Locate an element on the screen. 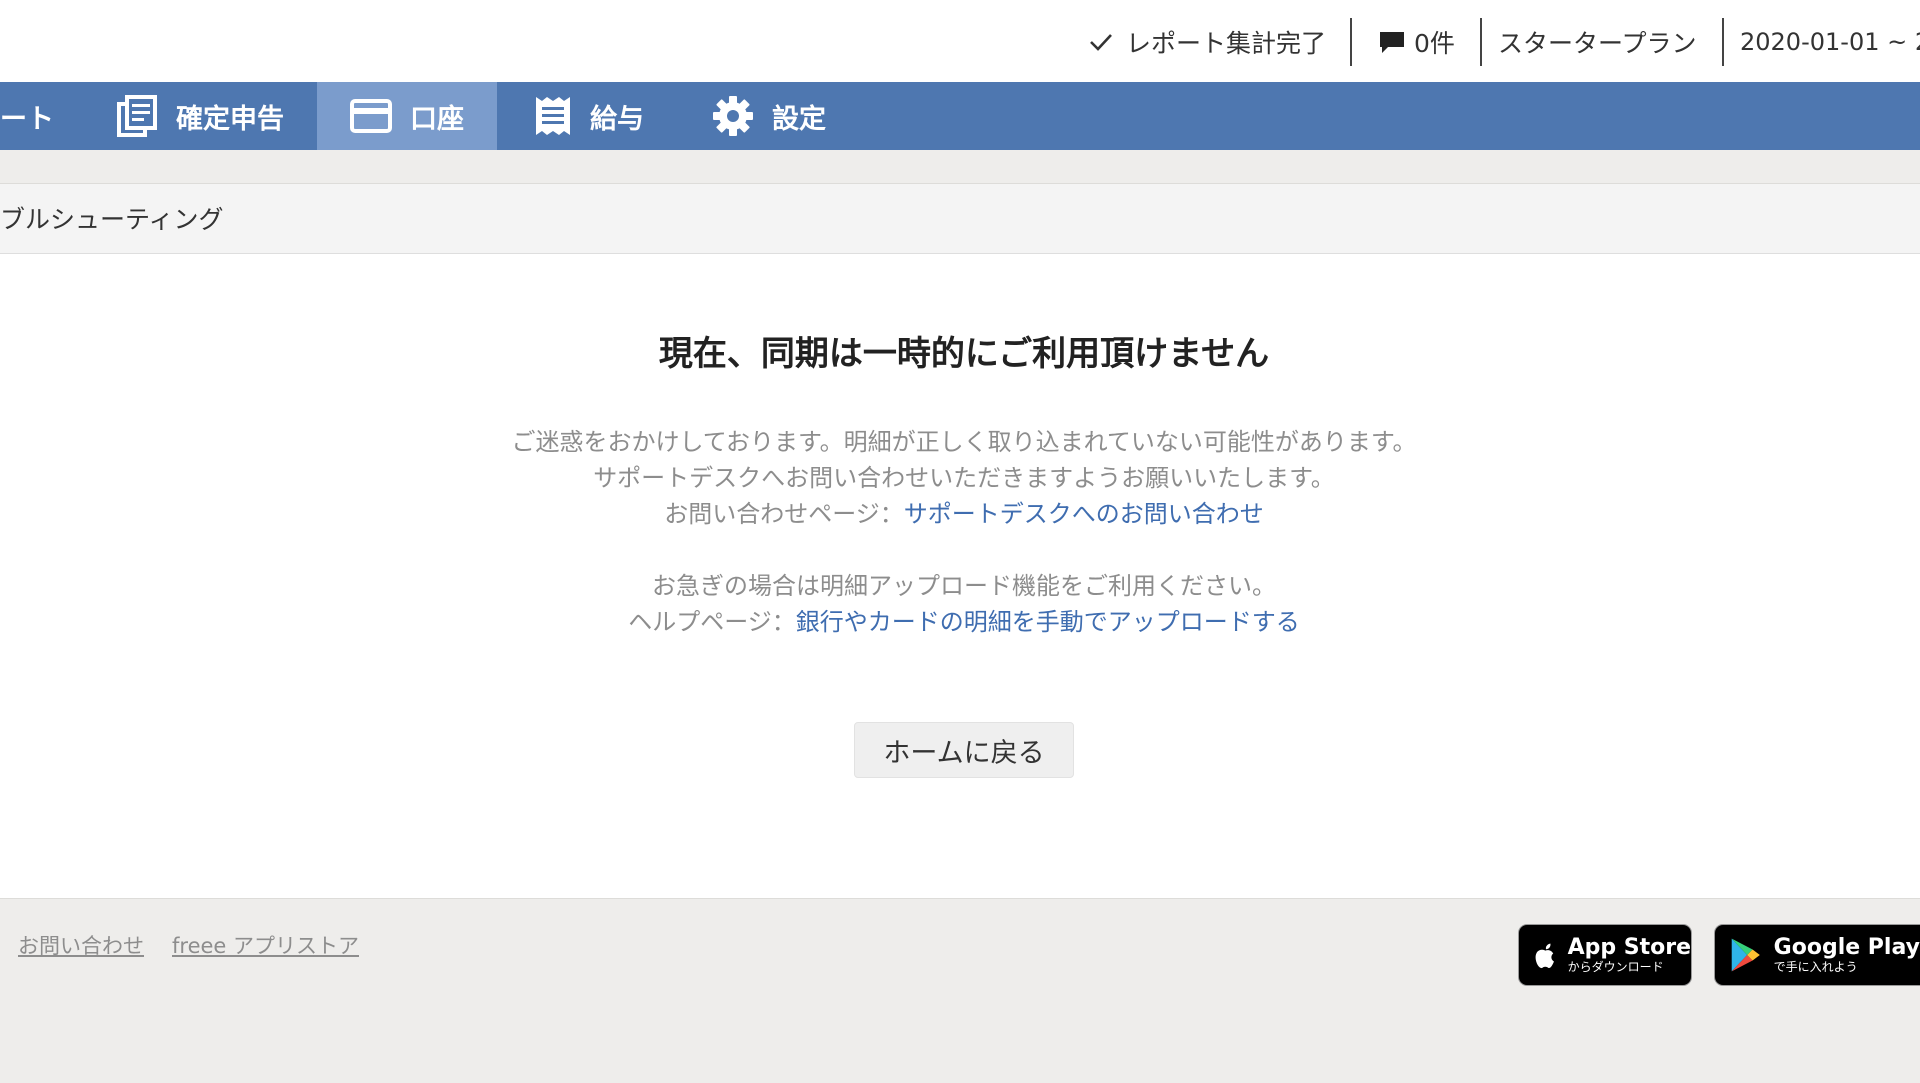 The height and width of the screenshot is (1083, 1920). home-button: ホームに戻る is located at coordinates (964, 750).